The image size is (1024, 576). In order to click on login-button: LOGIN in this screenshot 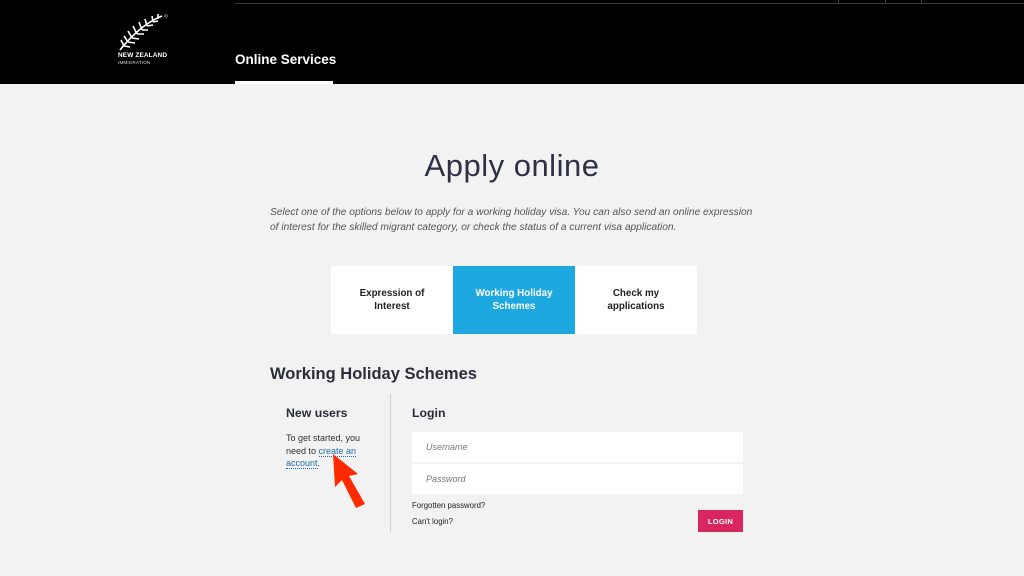, I will do `click(720, 521)`.